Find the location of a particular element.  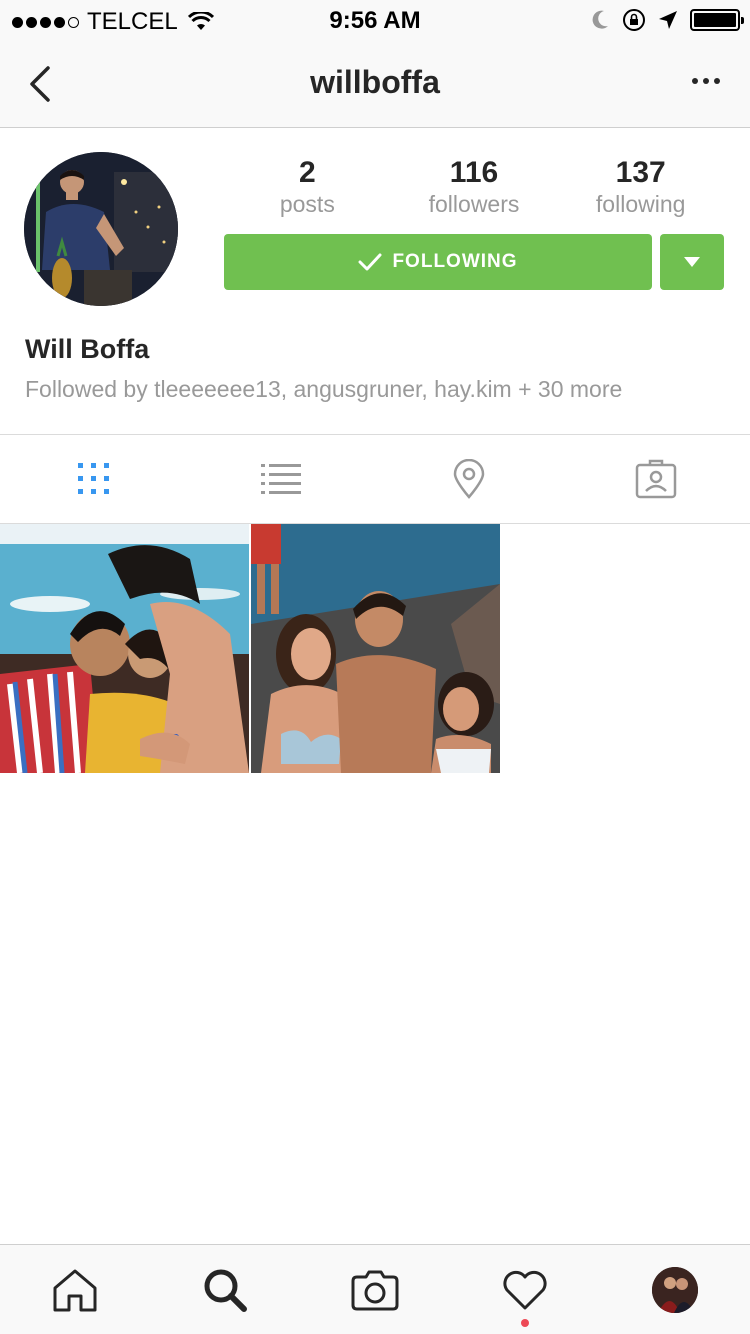

camera-icon is located at coordinates (375, 1290).